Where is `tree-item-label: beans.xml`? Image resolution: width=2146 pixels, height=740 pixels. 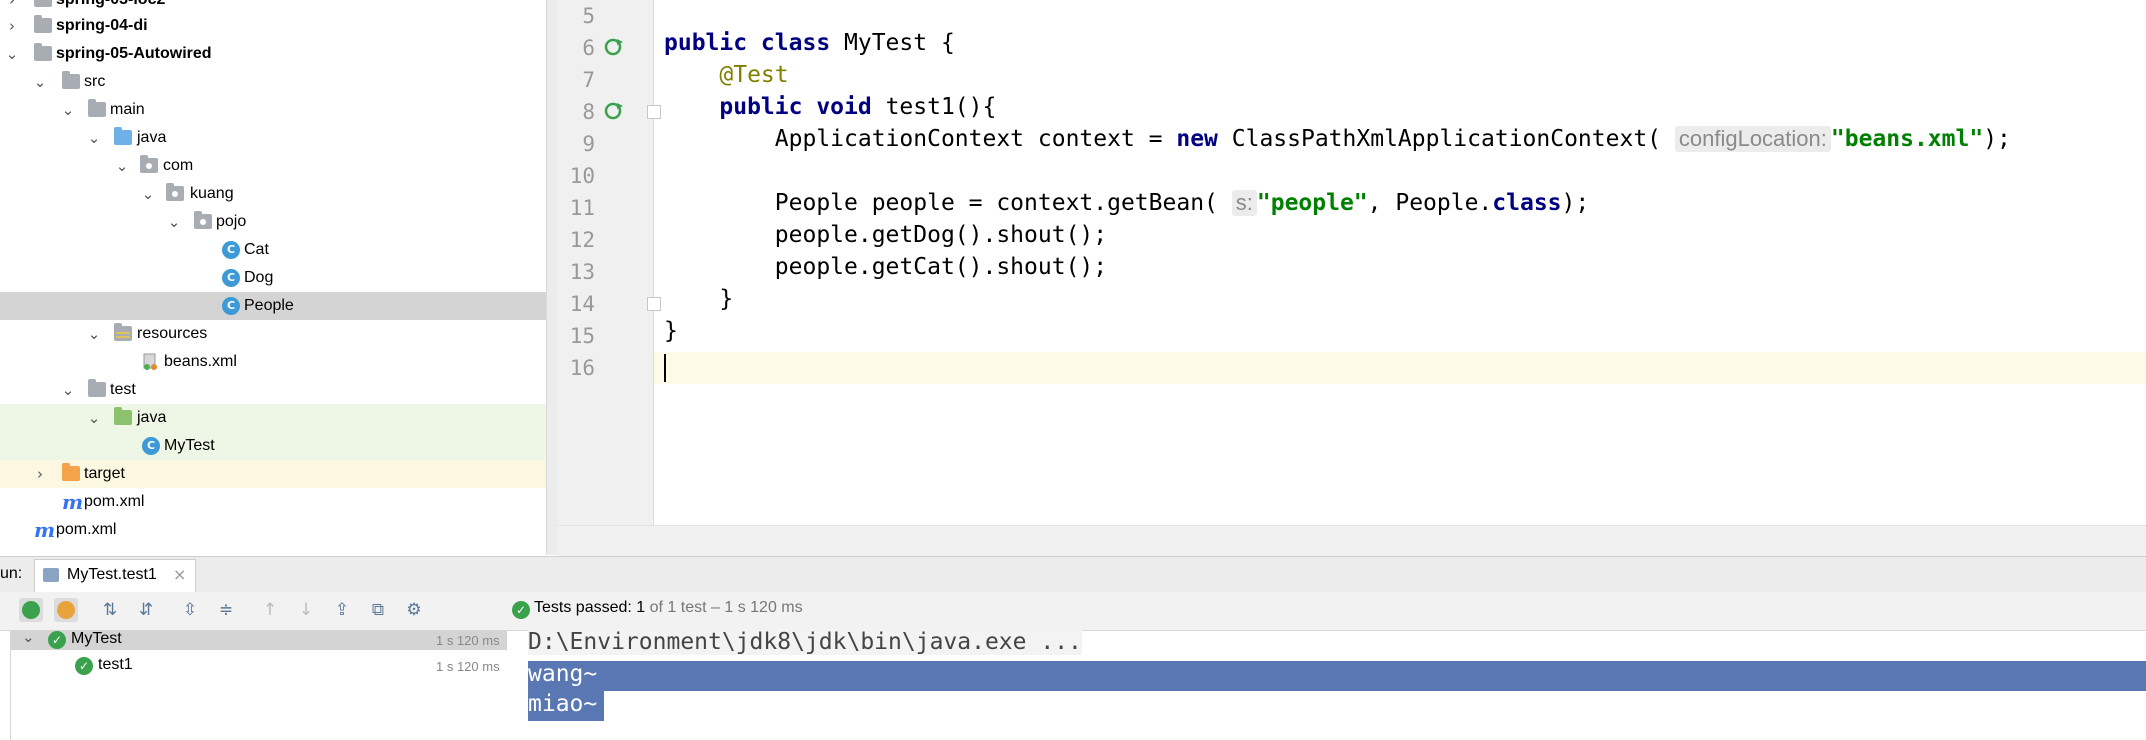
tree-item-label: beans.xml is located at coordinates (200, 361).